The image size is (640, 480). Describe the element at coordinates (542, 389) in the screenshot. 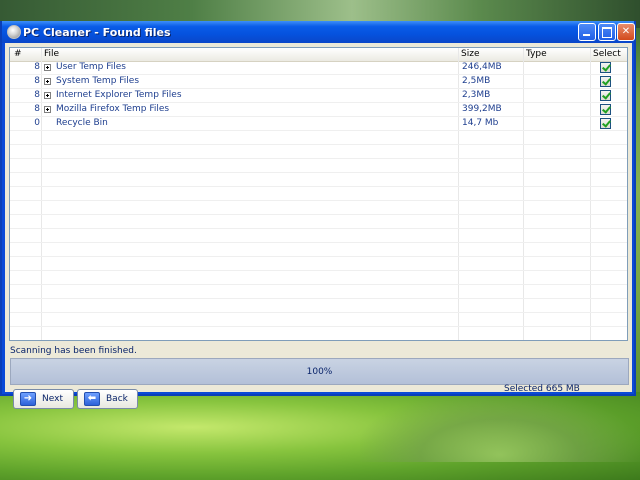

I see `selected-size-summary: Selected 665 MB` at that location.